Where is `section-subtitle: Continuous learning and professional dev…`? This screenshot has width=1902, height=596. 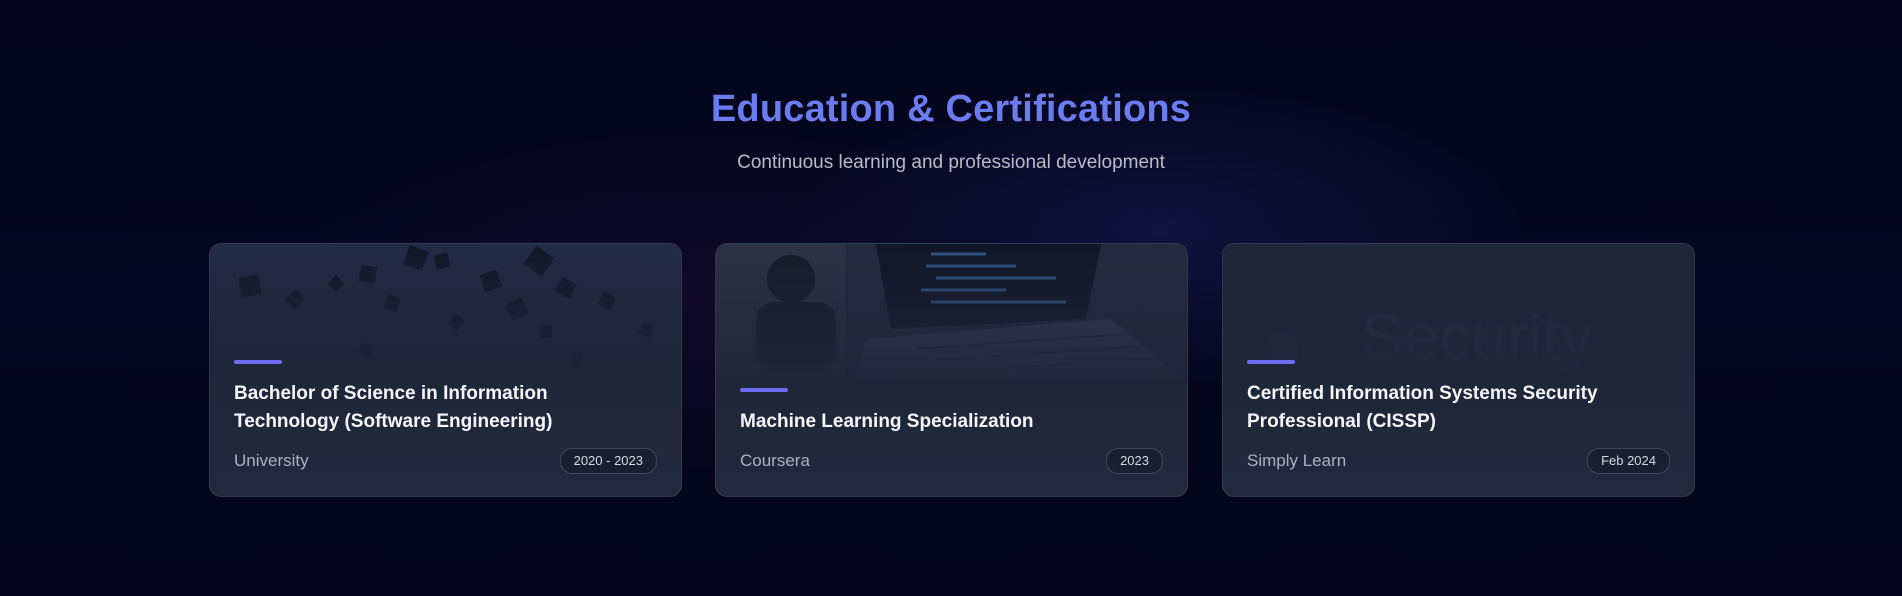 section-subtitle: Continuous learning and professional dev… is located at coordinates (951, 162).